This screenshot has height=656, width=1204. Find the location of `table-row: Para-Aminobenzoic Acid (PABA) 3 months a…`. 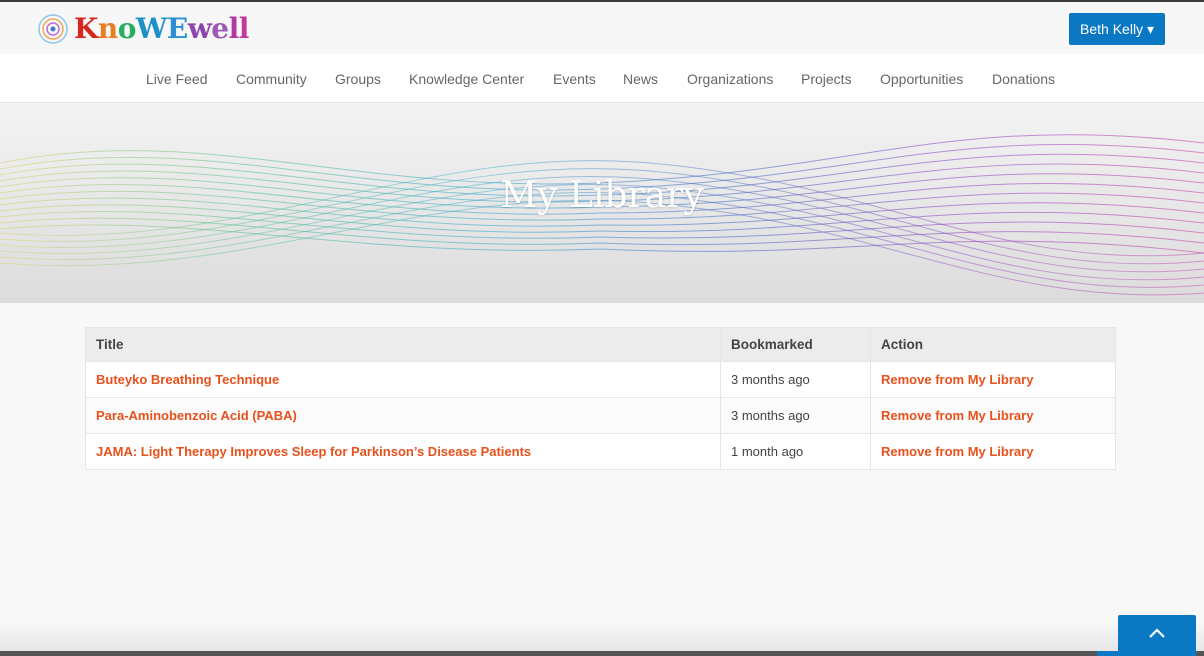

table-row: Para-Aminobenzoic Acid (PABA) 3 months a… is located at coordinates (600, 415).